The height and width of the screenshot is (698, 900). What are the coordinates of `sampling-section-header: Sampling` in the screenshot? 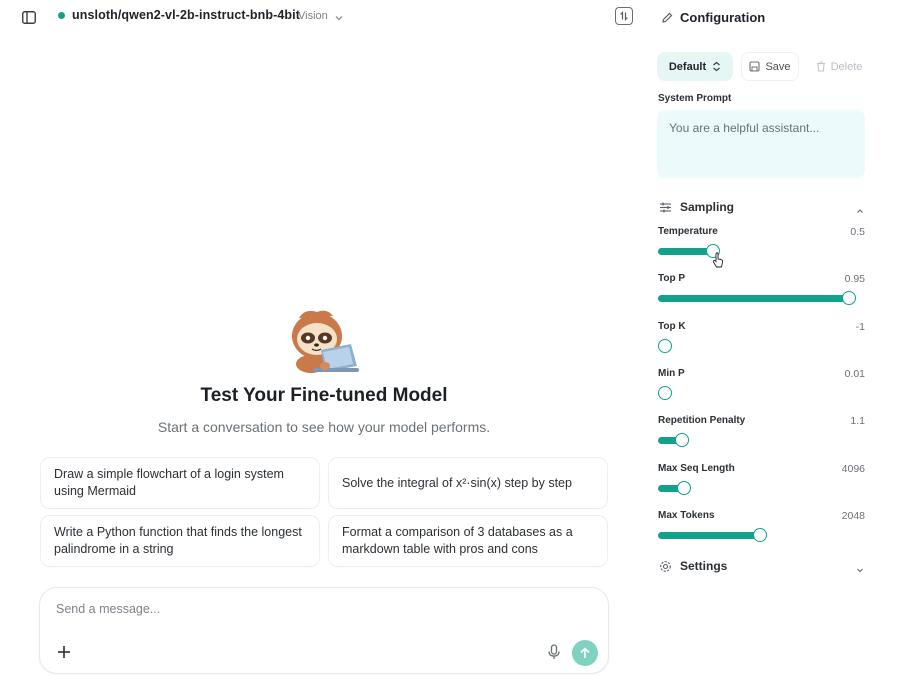 It's located at (761, 208).